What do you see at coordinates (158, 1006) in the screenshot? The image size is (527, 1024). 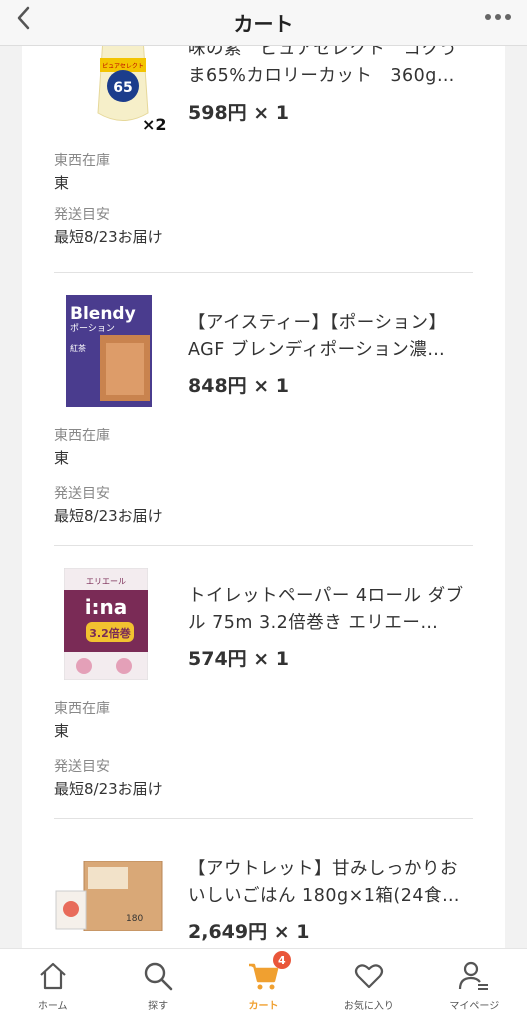 I see `tab-label: 探す` at bounding box center [158, 1006].